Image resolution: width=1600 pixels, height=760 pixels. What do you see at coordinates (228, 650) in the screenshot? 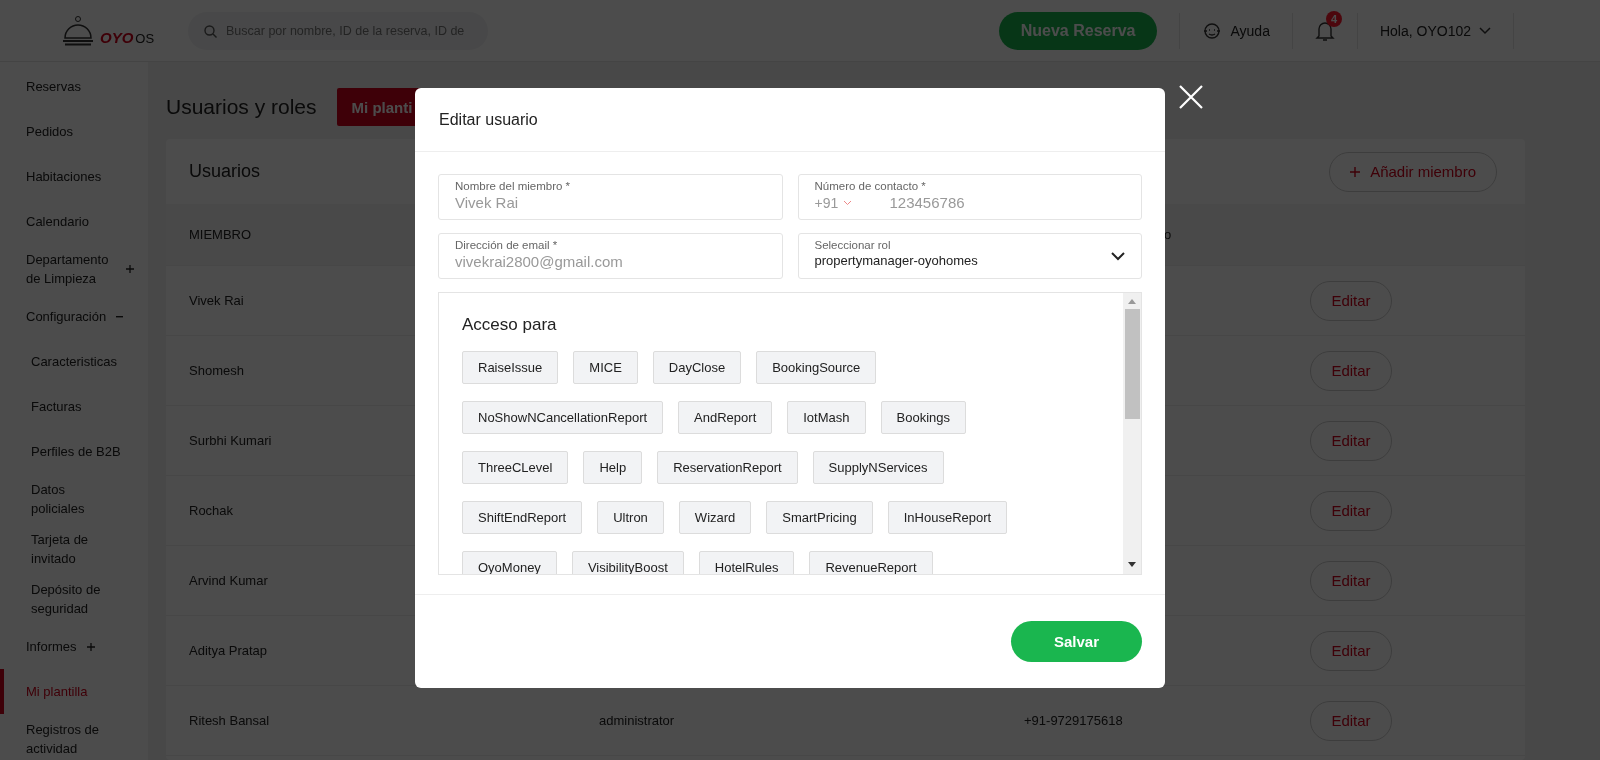
I see `table-cell: Aditya Pratap` at bounding box center [228, 650].